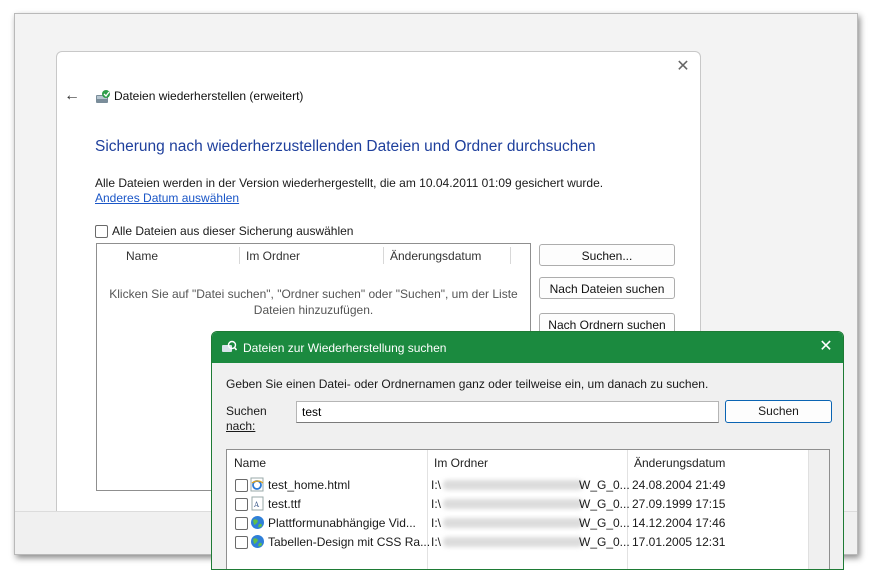  Describe the element at coordinates (241, 426) in the screenshot. I see `search-label-line: nach:` at that location.